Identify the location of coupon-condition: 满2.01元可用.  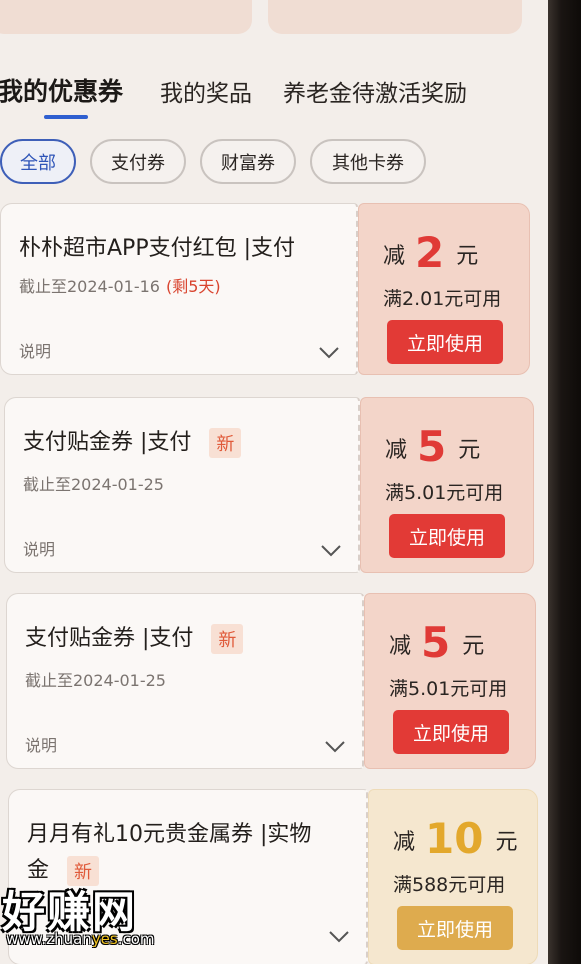
(442, 299).